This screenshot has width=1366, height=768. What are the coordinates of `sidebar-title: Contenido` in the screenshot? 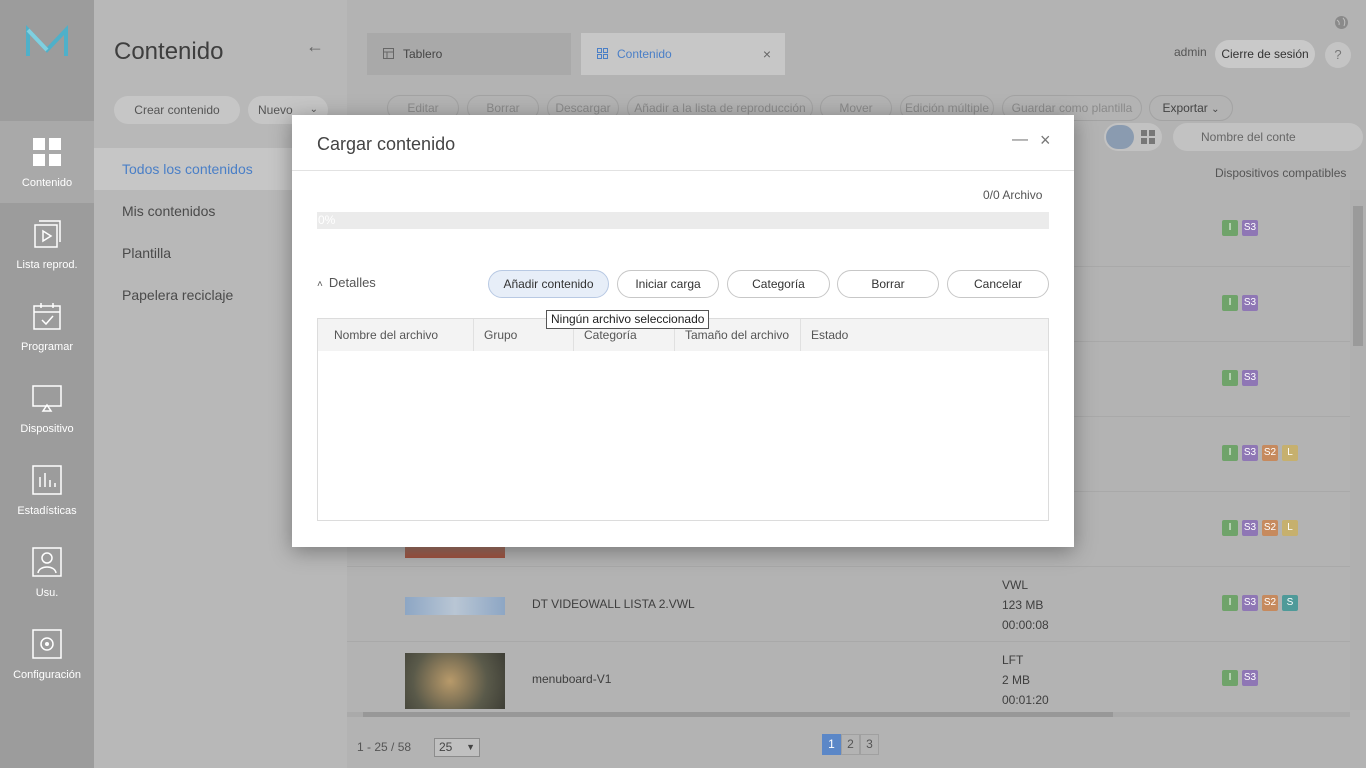 It's located at (169, 51).